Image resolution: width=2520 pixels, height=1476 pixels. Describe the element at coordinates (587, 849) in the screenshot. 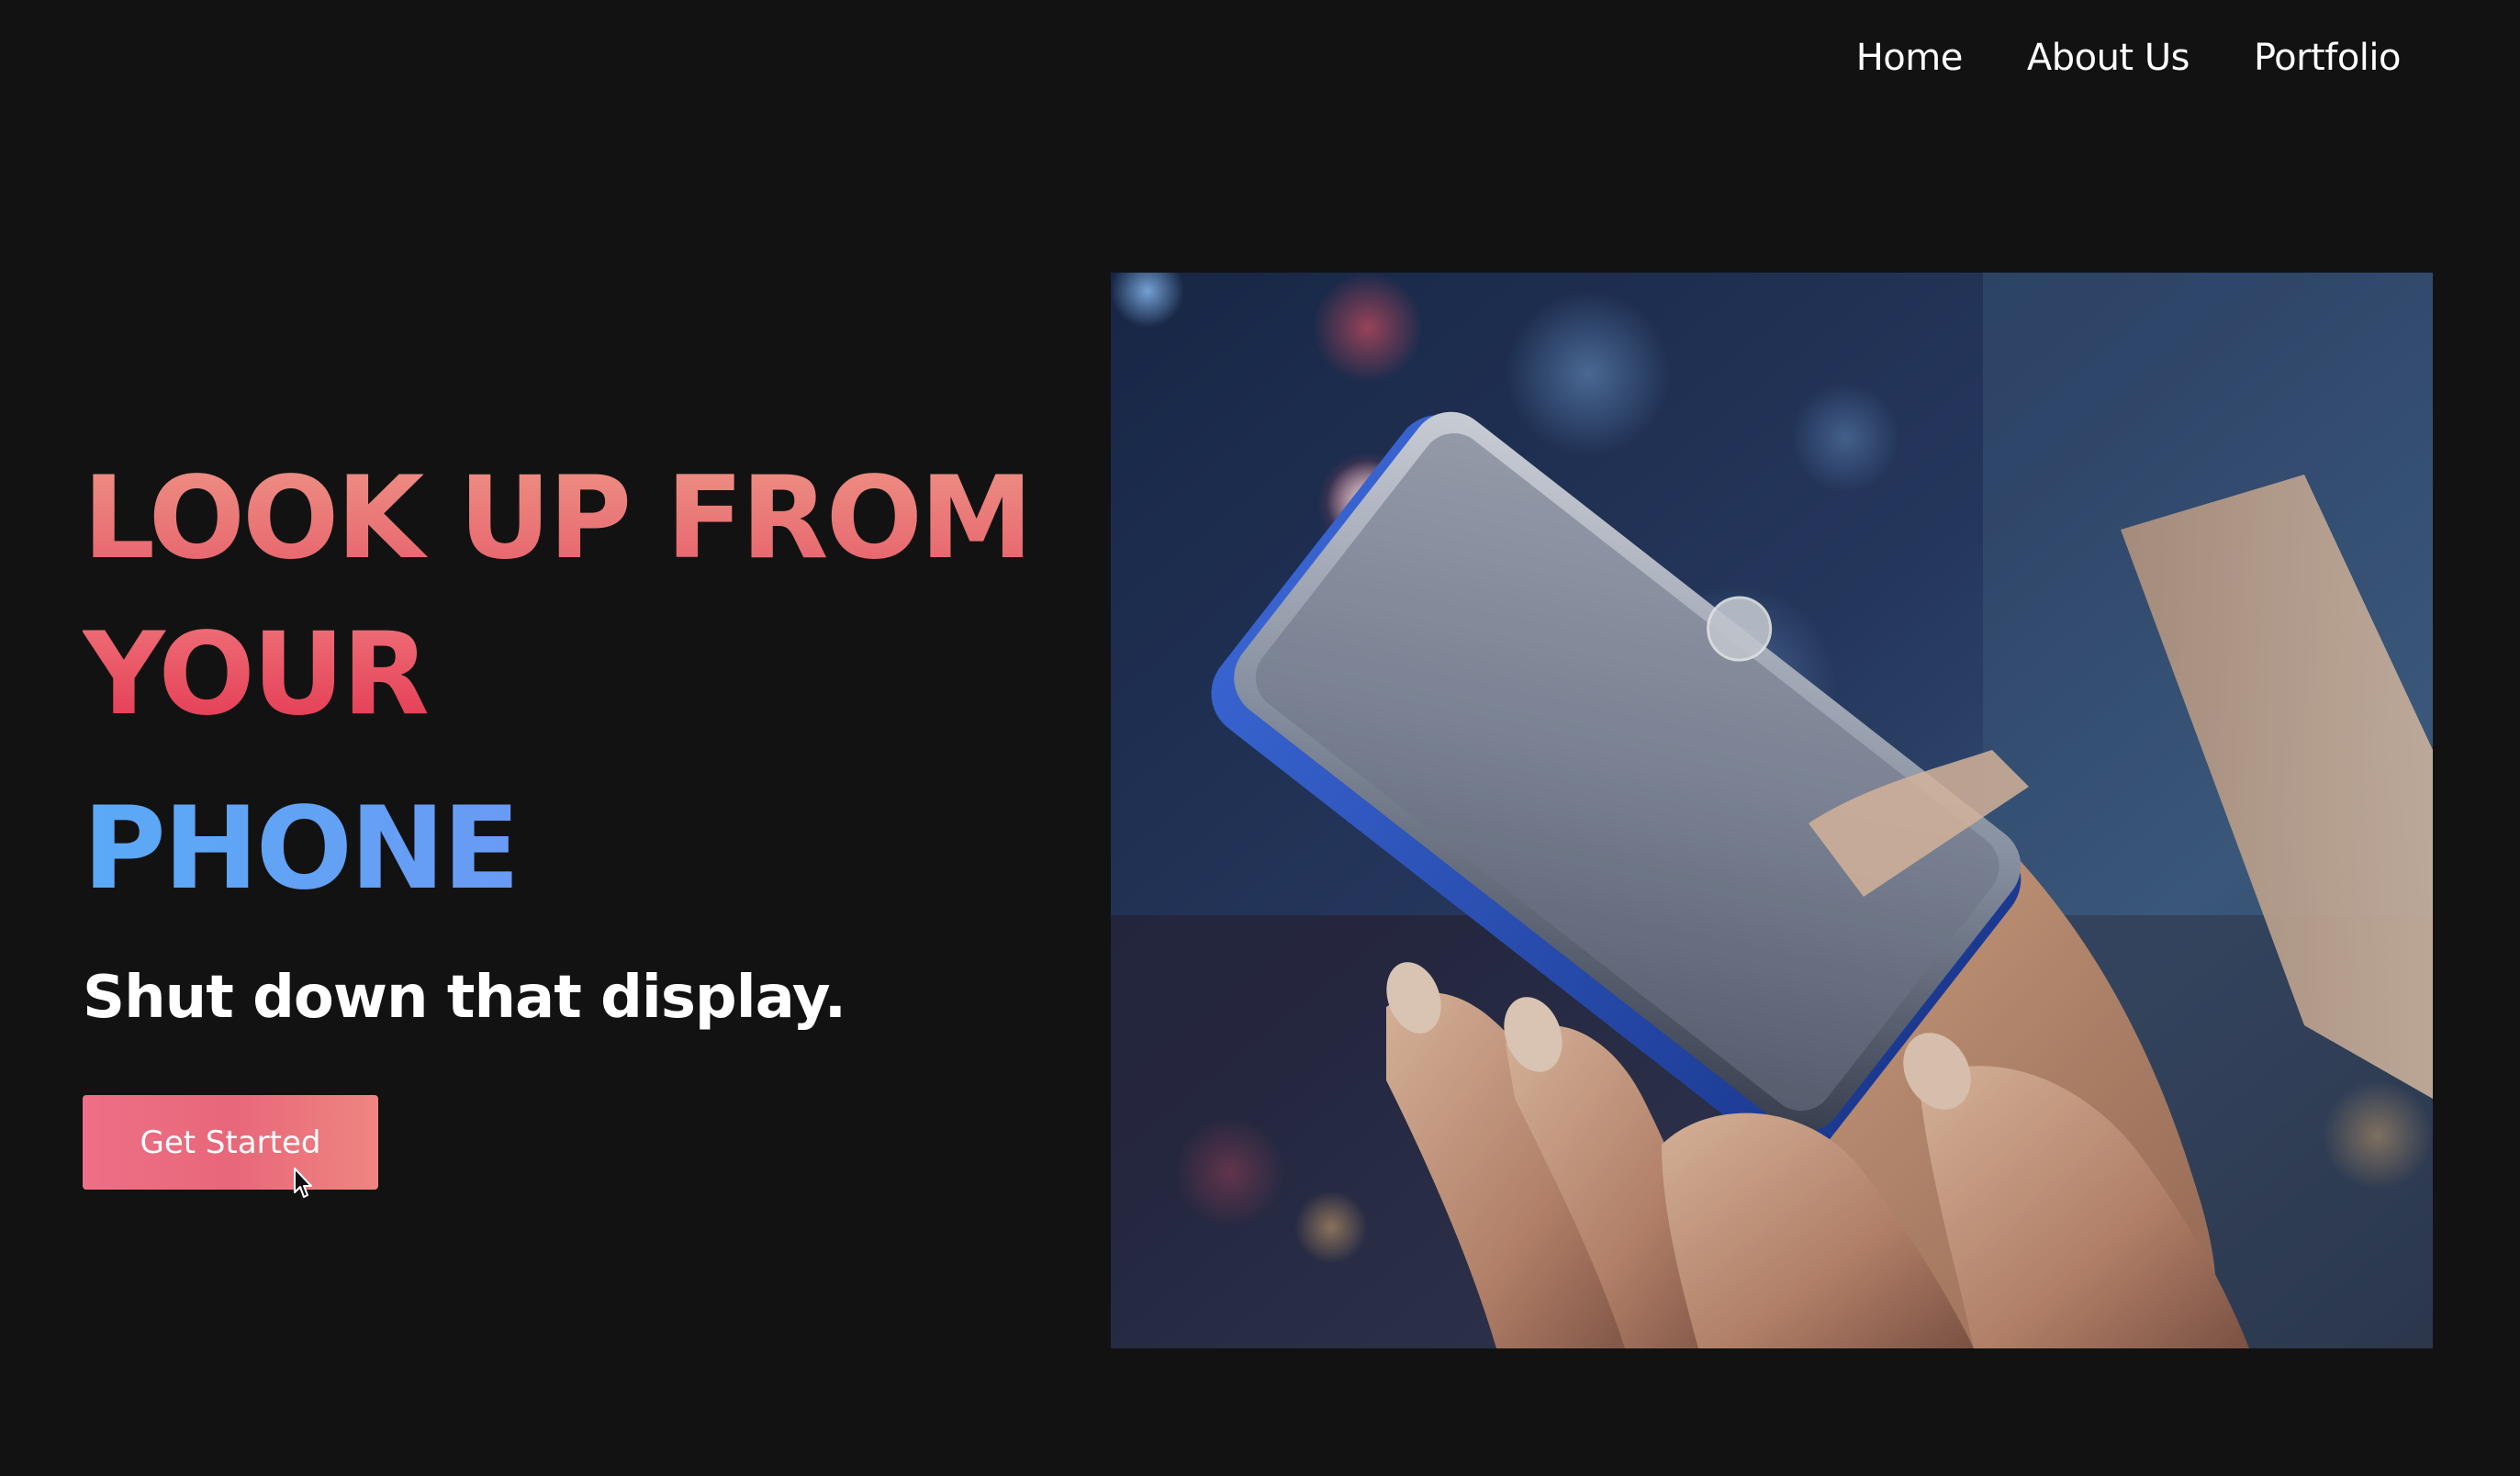

I see `headline-line-3: PHONE` at that location.